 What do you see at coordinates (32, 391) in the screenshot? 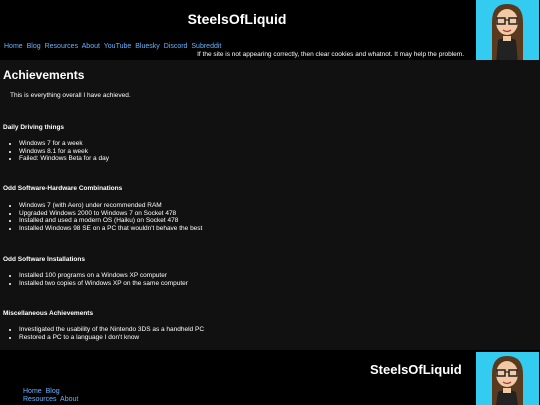
I see `footer-link-home: Home` at bounding box center [32, 391].